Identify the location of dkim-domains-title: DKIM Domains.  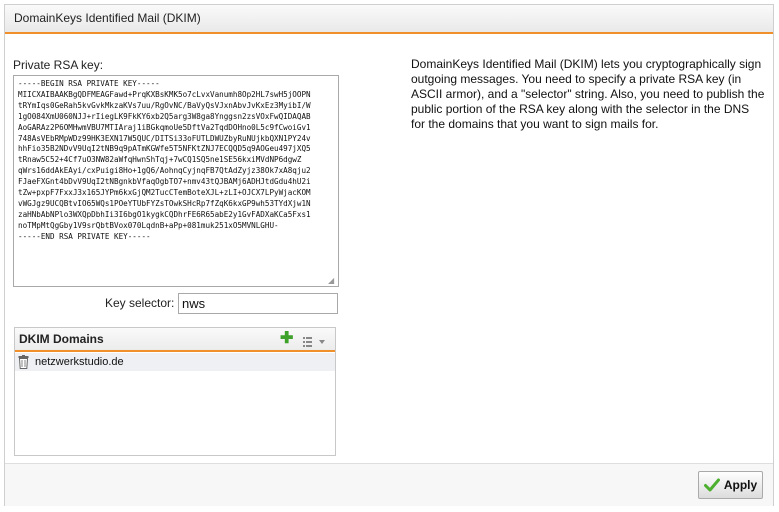
(61, 339).